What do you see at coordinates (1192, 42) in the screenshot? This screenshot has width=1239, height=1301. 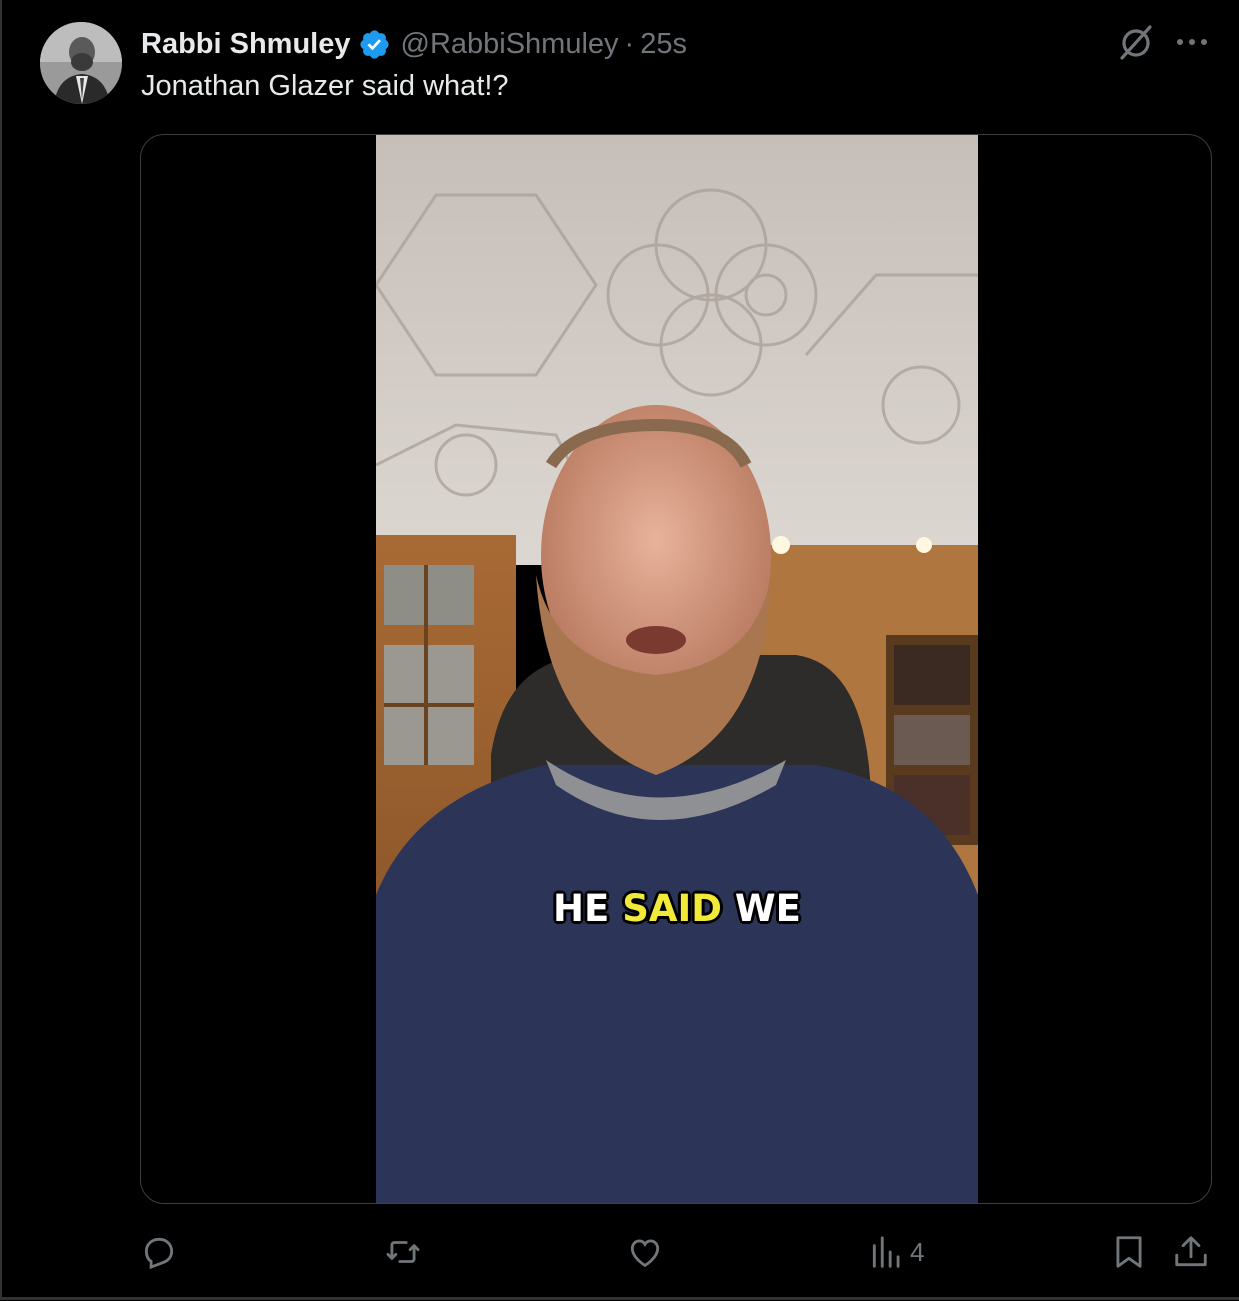 I see `more-icon` at bounding box center [1192, 42].